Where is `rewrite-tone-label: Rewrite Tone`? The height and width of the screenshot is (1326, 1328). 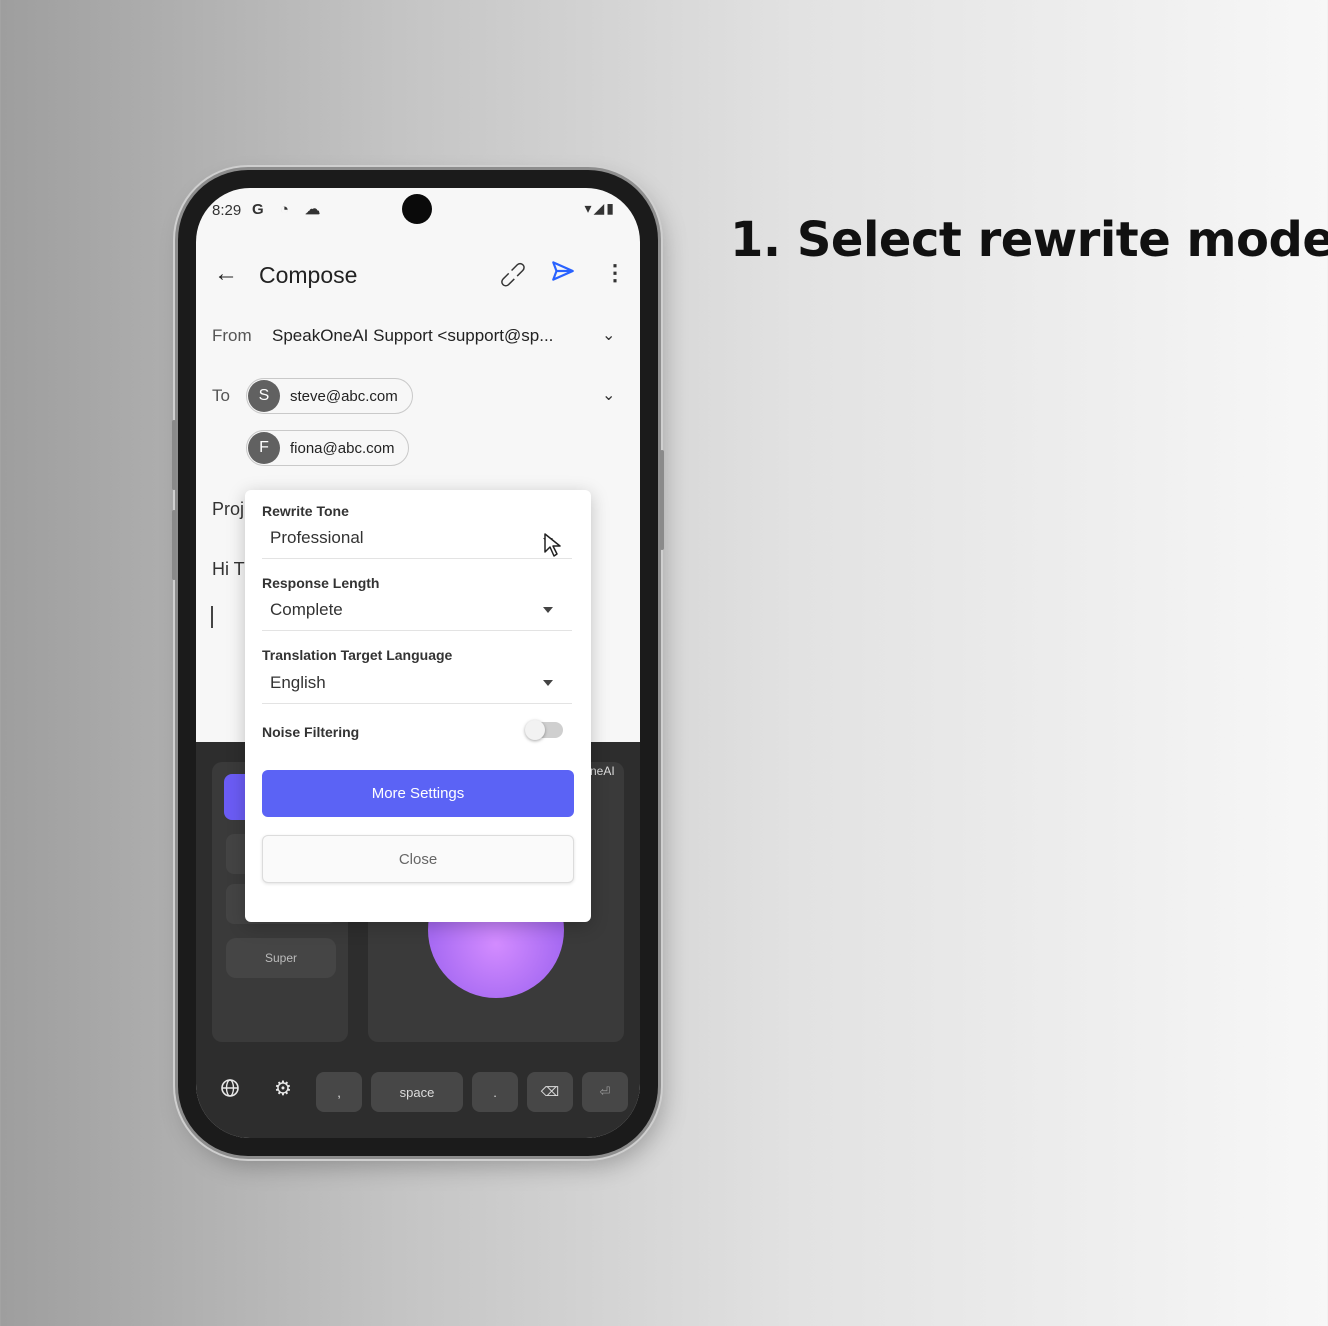
rewrite-tone-label: Rewrite Tone is located at coordinates (305, 511).